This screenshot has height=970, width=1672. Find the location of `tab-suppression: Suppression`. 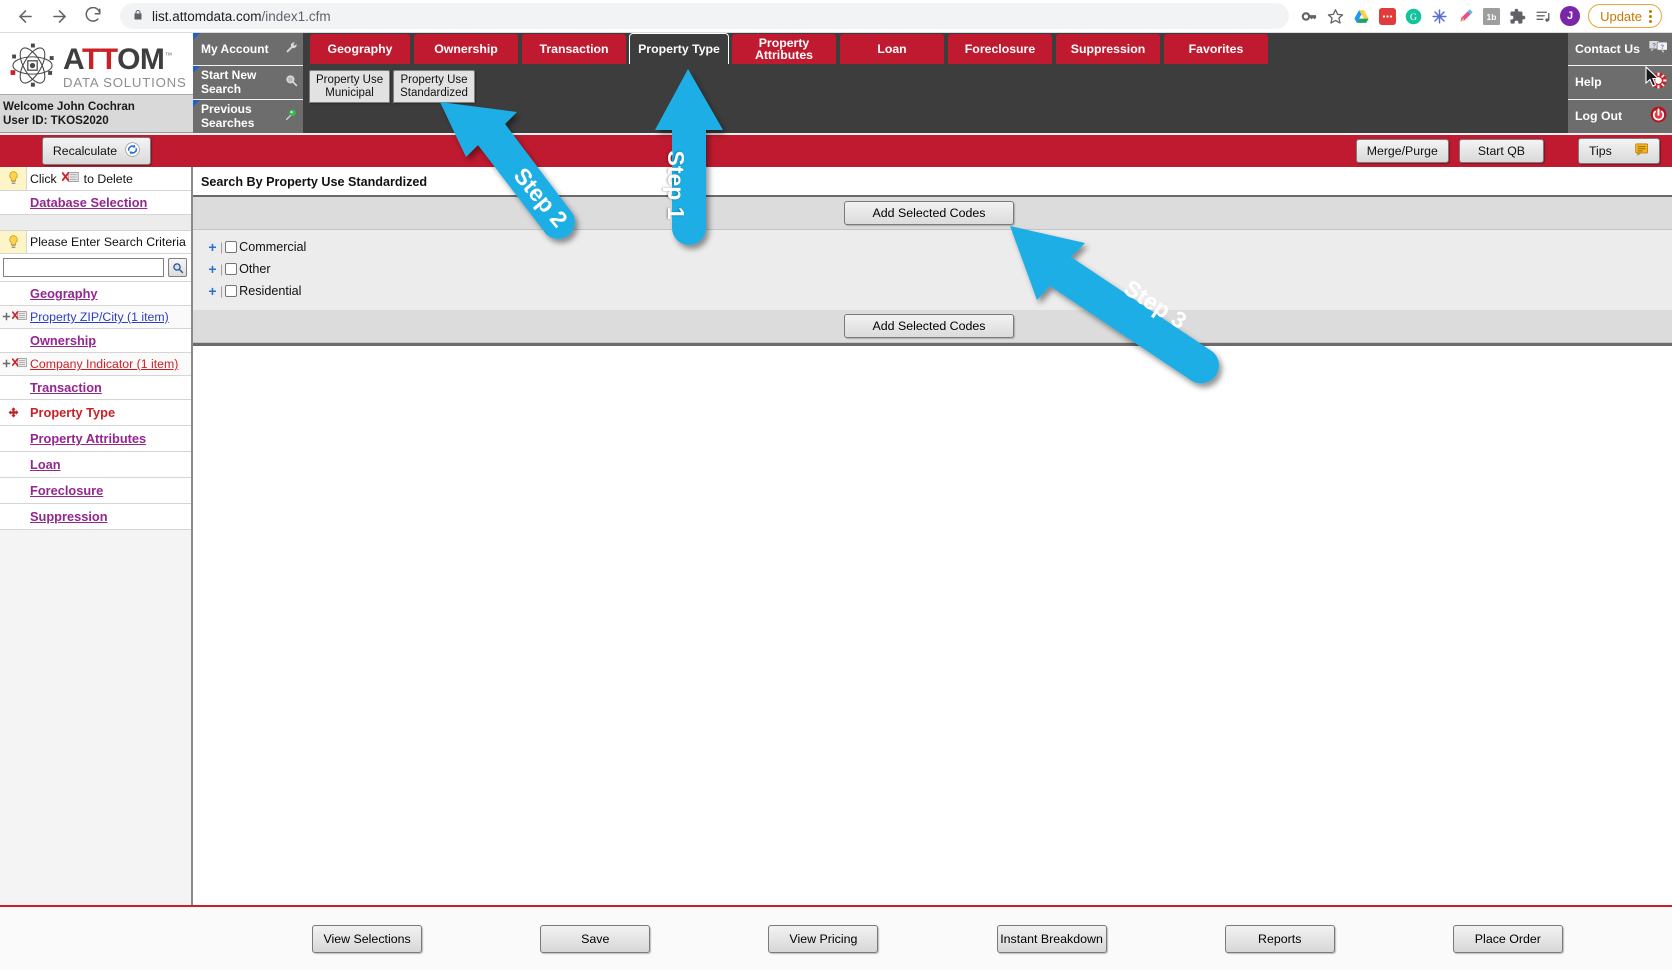

tab-suppression: Suppression is located at coordinates (1108, 48).